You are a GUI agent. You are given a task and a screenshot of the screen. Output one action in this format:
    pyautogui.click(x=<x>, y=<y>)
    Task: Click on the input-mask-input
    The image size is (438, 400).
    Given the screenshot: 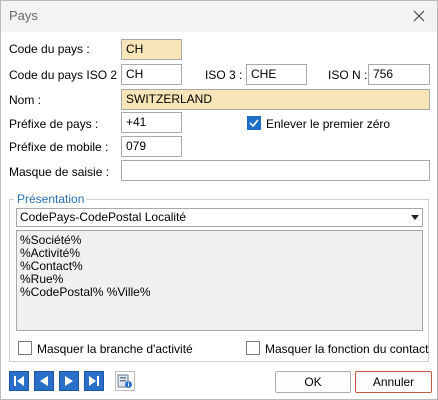 What is the action you would take?
    pyautogui.click(x=275, y=170)
    